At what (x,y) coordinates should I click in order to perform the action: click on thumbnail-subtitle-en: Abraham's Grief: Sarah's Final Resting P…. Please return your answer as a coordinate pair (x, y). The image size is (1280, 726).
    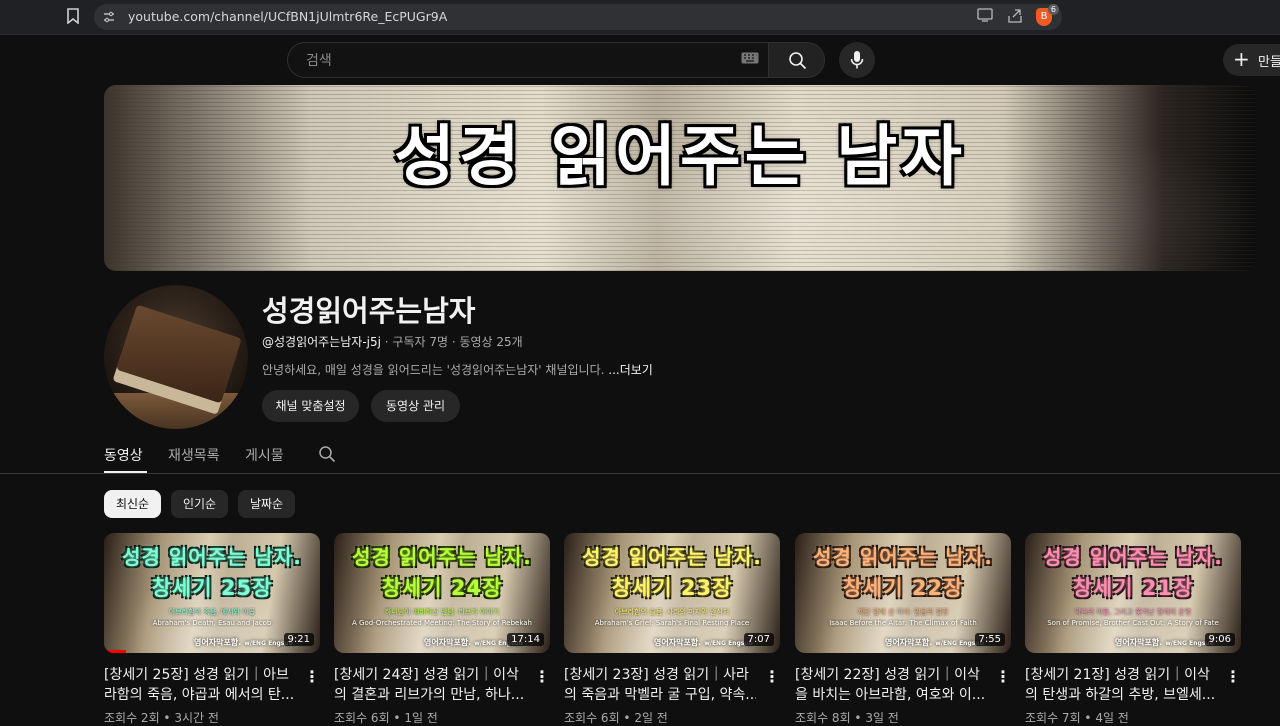
    Looking at the image, I should click on (672, 623).